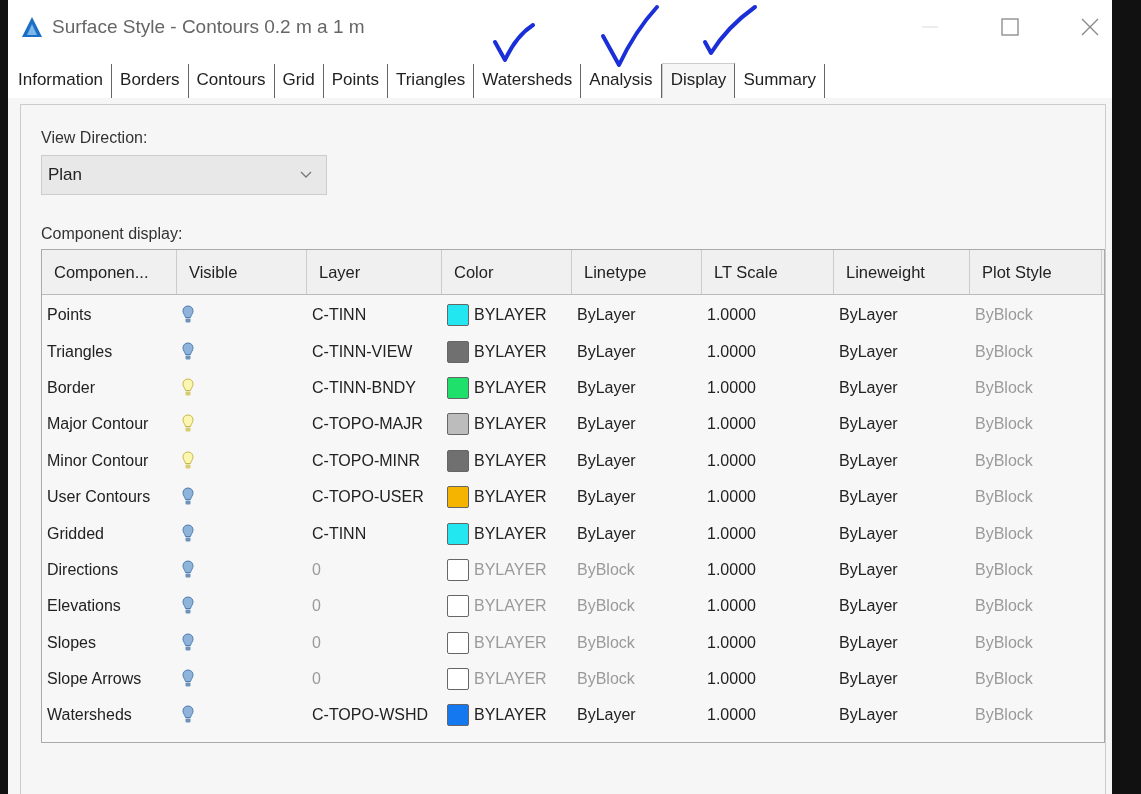 This screenshot has height=794, width=1141. I want to click on column-header: Linetype, so click(637, 272).